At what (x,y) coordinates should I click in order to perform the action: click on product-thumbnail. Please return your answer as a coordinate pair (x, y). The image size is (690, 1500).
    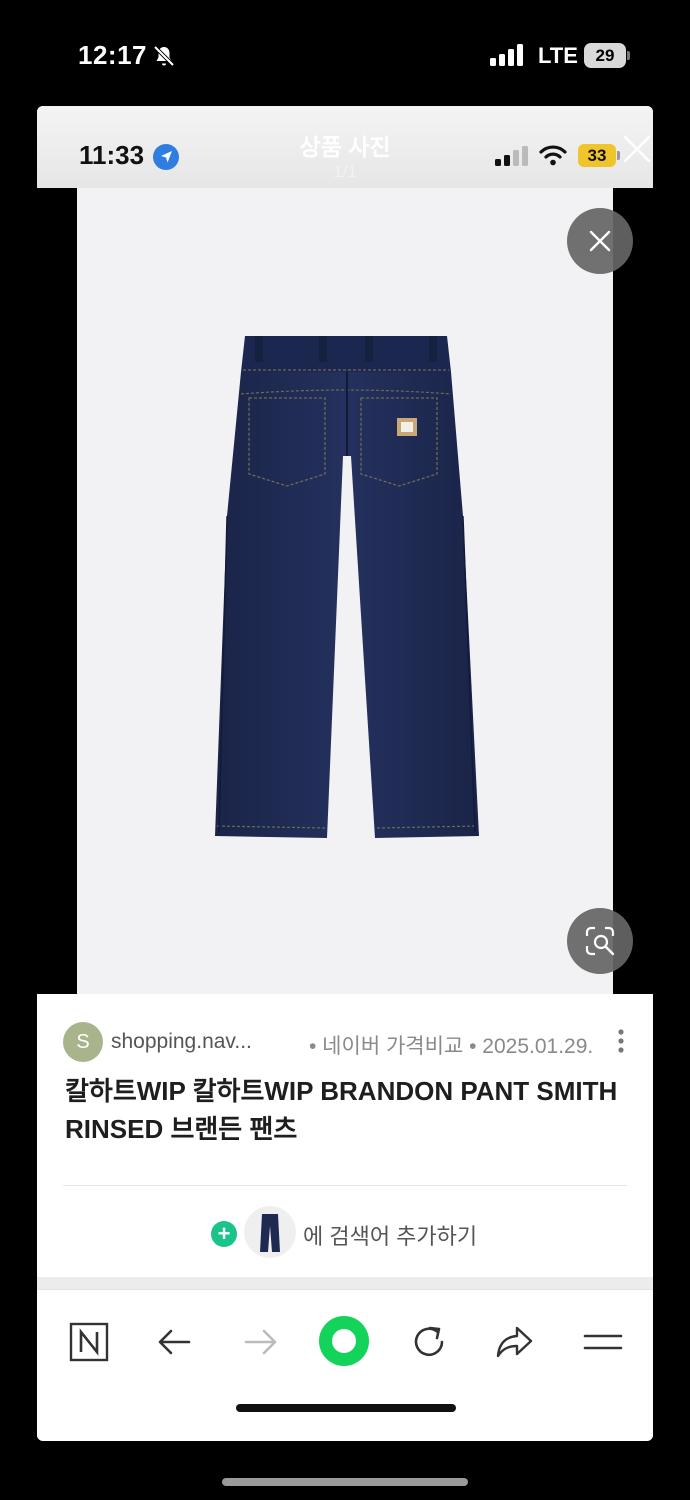
    Looking at the image, I should click on (270, 1232).